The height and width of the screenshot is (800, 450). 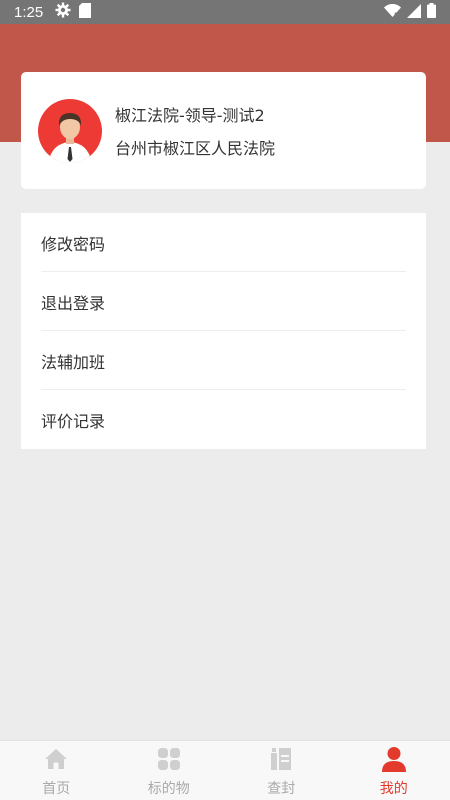 I want to click on battery-icon, so click(x=431, y=12).